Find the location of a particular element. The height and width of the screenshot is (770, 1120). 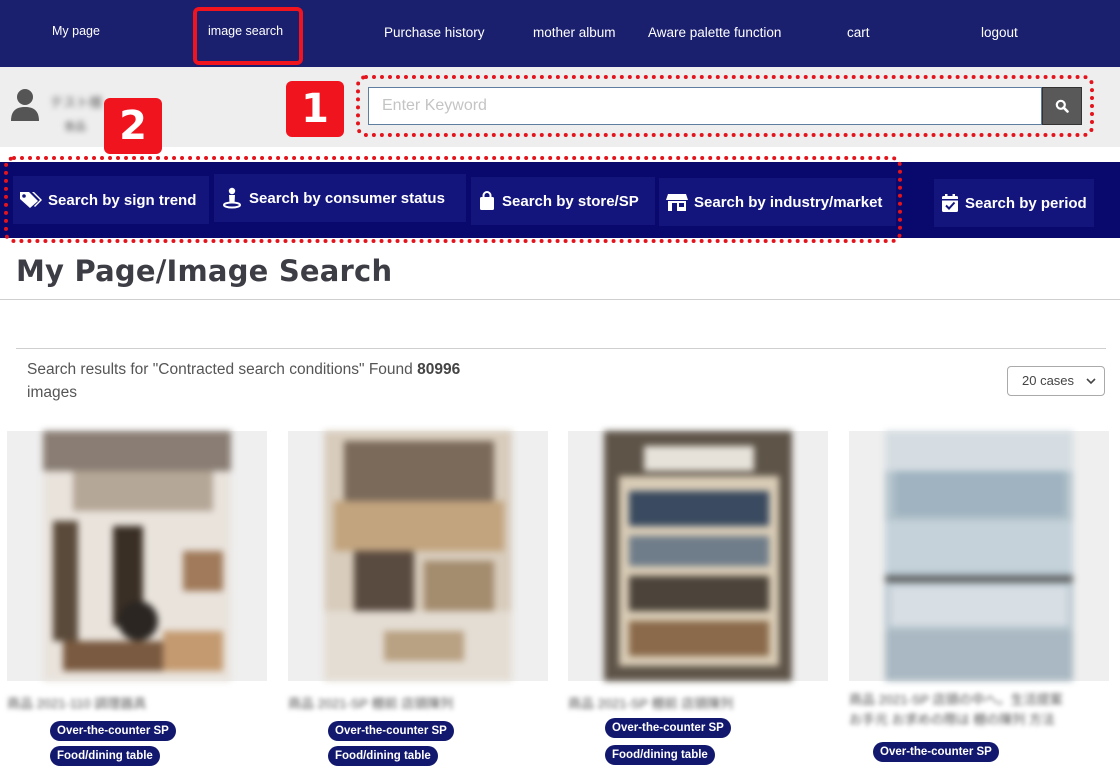

chevron-down-icon is located at coordinates (1091, 381).